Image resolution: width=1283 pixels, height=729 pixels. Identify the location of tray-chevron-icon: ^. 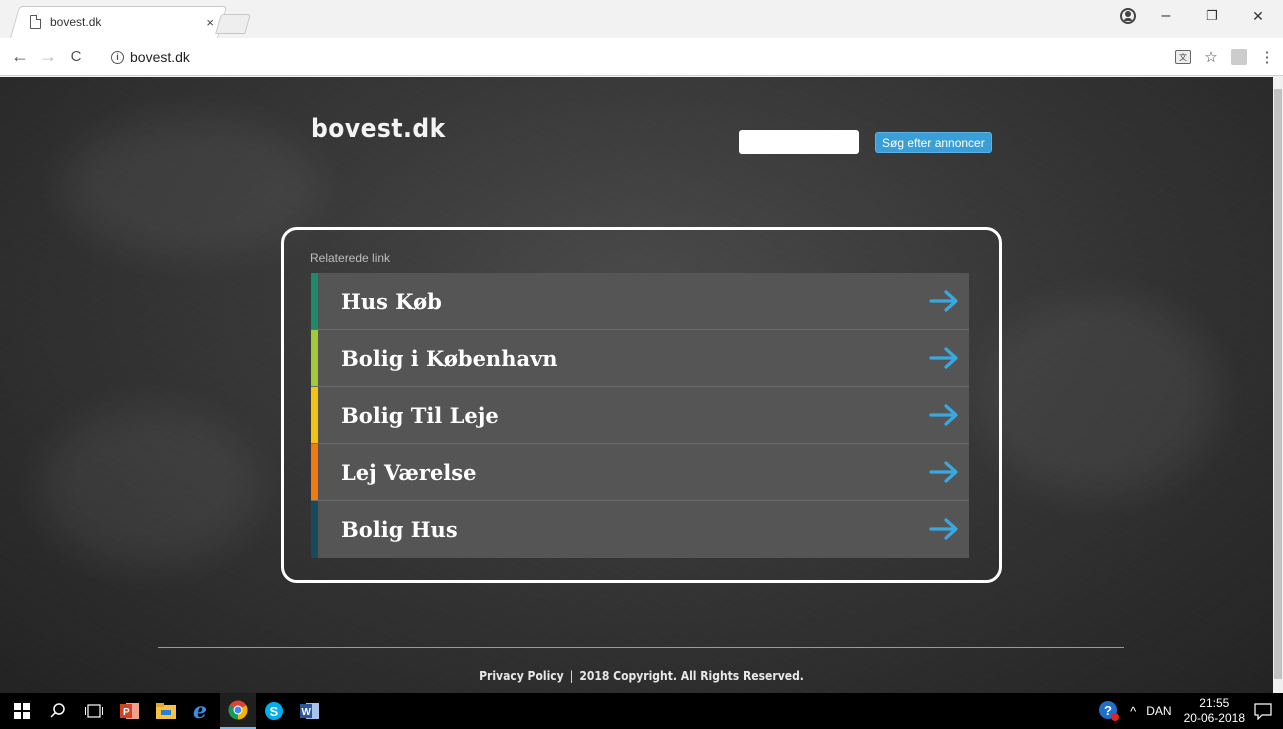
(1133, 711).